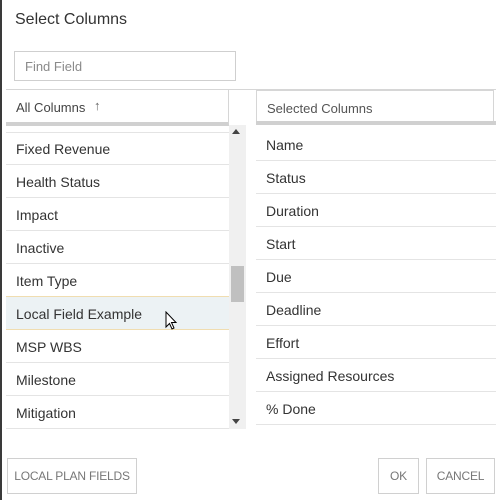 The height and width of the screenshot is (500, 501). I want to click on scroll-thumb, so click(237, 284).